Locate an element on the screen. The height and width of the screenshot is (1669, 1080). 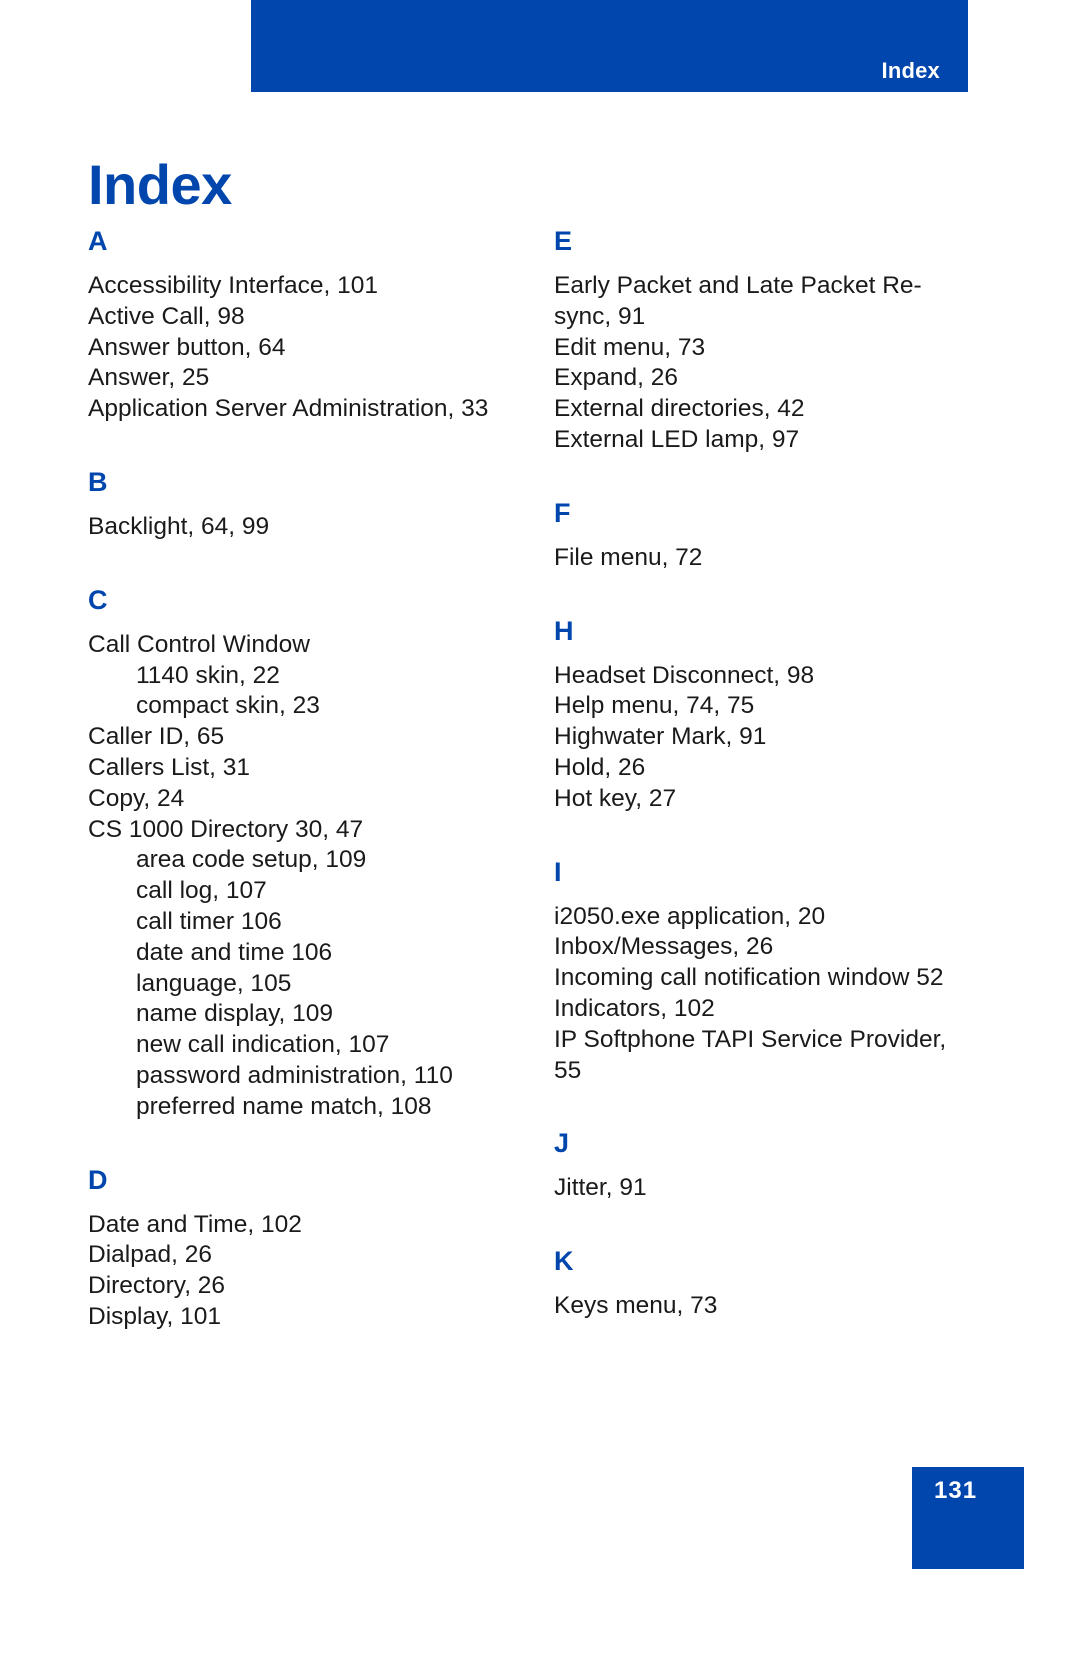
index-subentry: call timer 106 is located at coordinates (209, 921).